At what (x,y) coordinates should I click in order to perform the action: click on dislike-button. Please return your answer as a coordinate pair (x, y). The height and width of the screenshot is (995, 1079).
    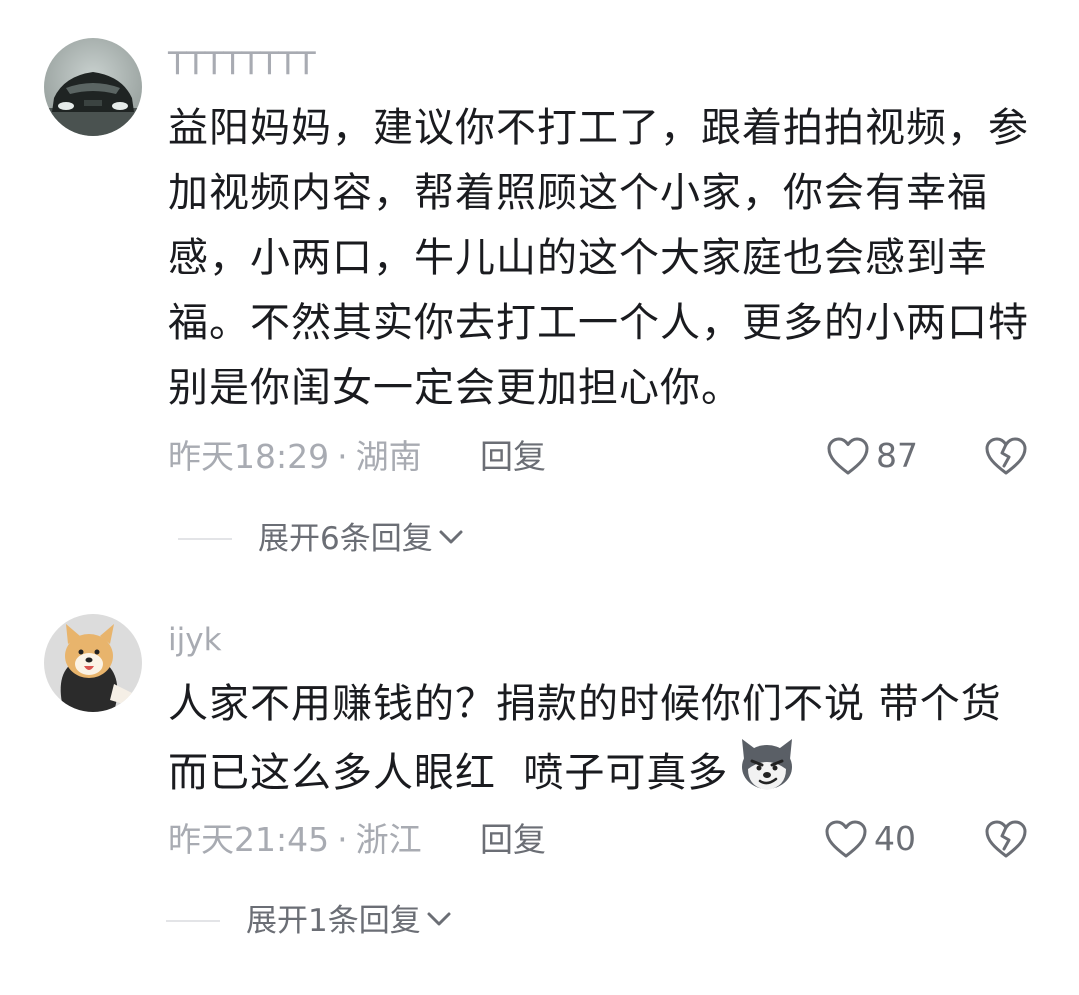
    Looking at the image, I should click on (1006, 841).